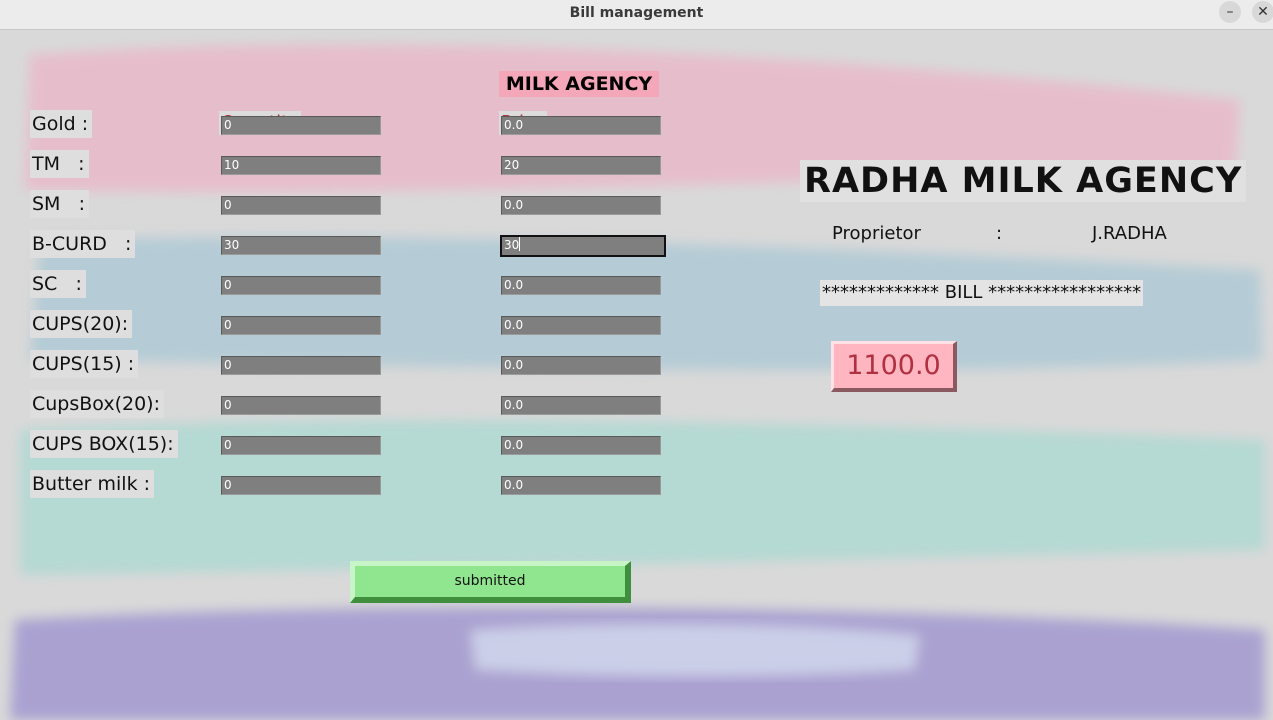 The height and width of the screenshot is (720, 1273). I want to click on bill-total: 1100.0, so click(894, 366).